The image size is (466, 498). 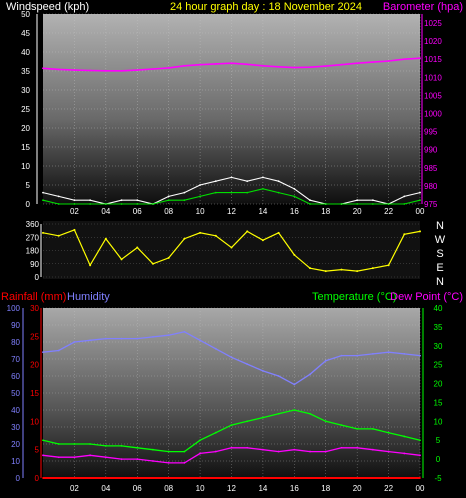 What do you see at coordinates (25, 14) in the screenshot?
I see `wind-y-tick-label: 50` at bounding box center [25, 14].